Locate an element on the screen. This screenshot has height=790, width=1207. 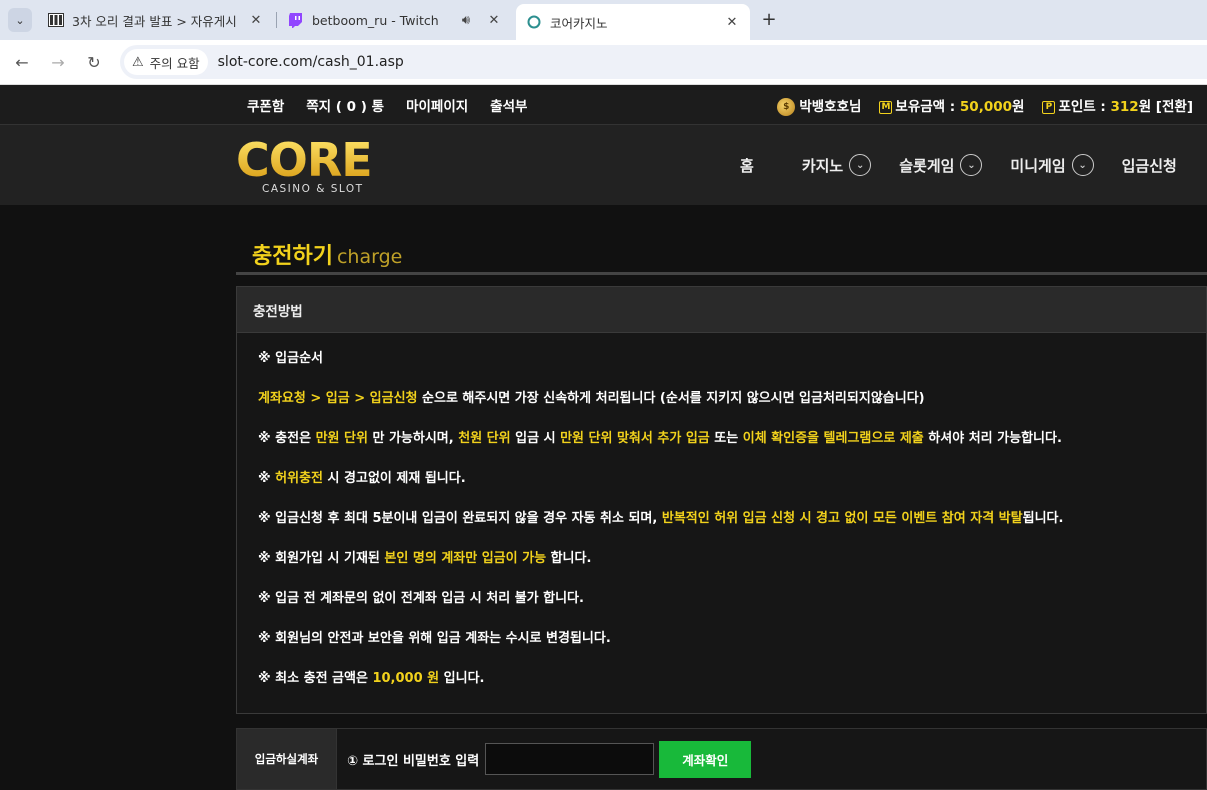
point-label: 포인트 : is located at coordinates (1084, 107).